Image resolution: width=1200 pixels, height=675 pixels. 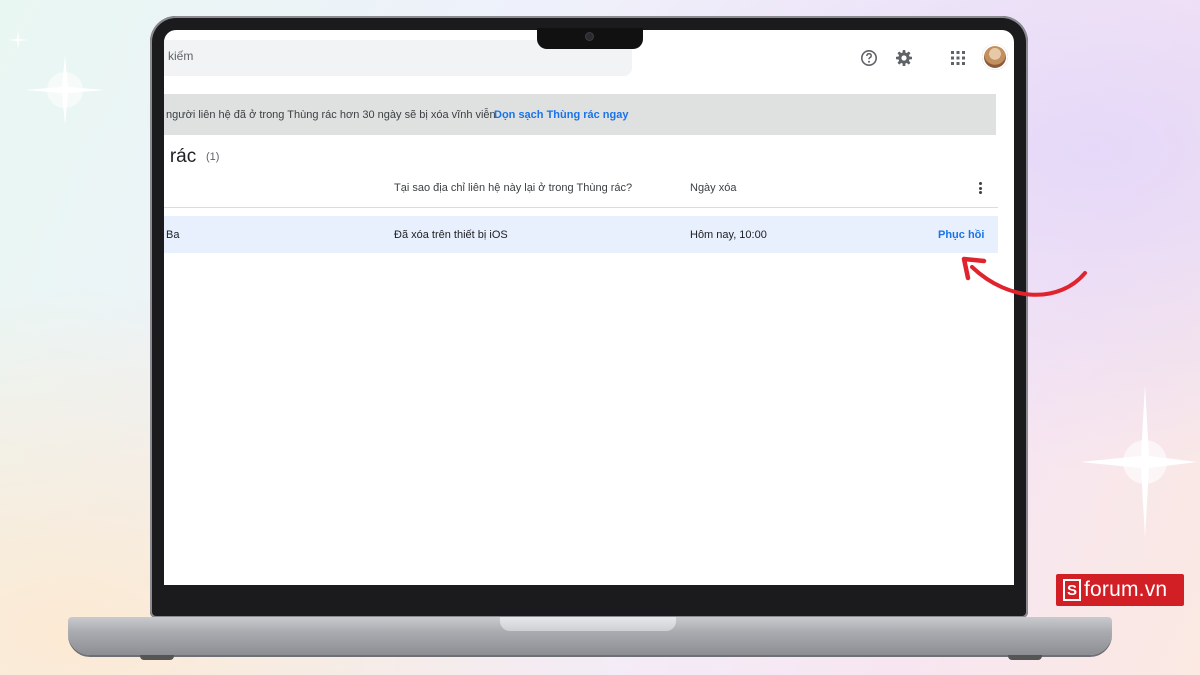 What do you see at coordinates (1024, 276) in the screenshot?
I see `pointer-arrow-icon` at bounding box center [1024, 276].